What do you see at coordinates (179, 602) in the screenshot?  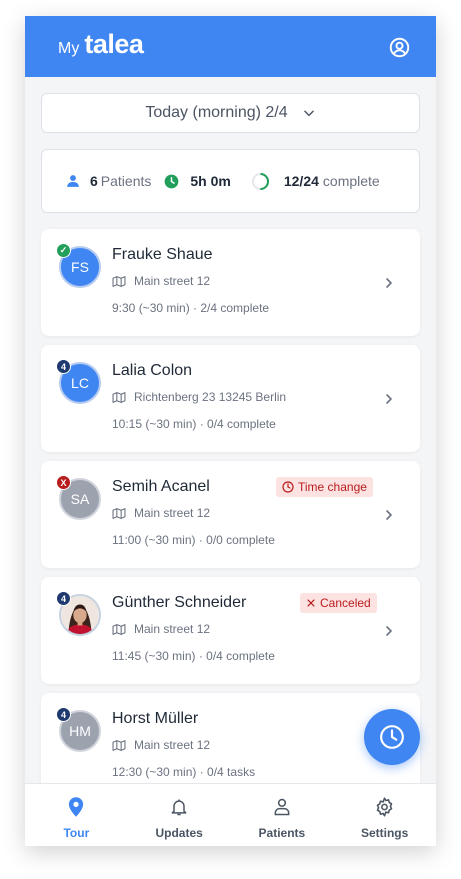 I see `patient-name: Günther Schneider` at bounding box center [179, 602].